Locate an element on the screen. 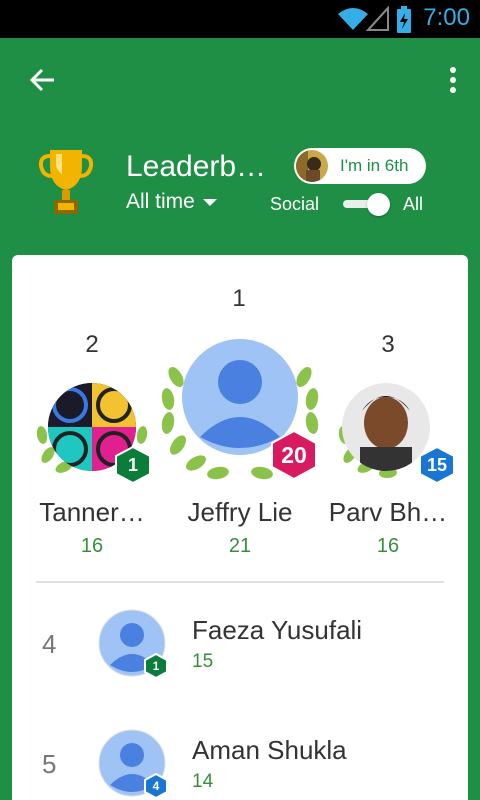 The height and width of the screenshot is (800, 480). time-filter-label: All time is located at coordinates (160, 201).